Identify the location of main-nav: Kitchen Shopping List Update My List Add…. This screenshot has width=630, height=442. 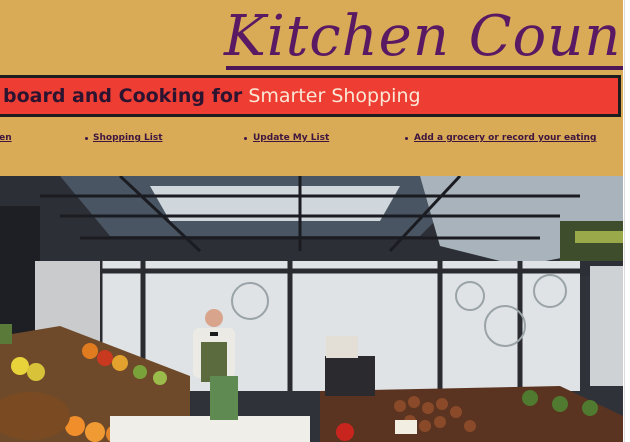
(311, 140).